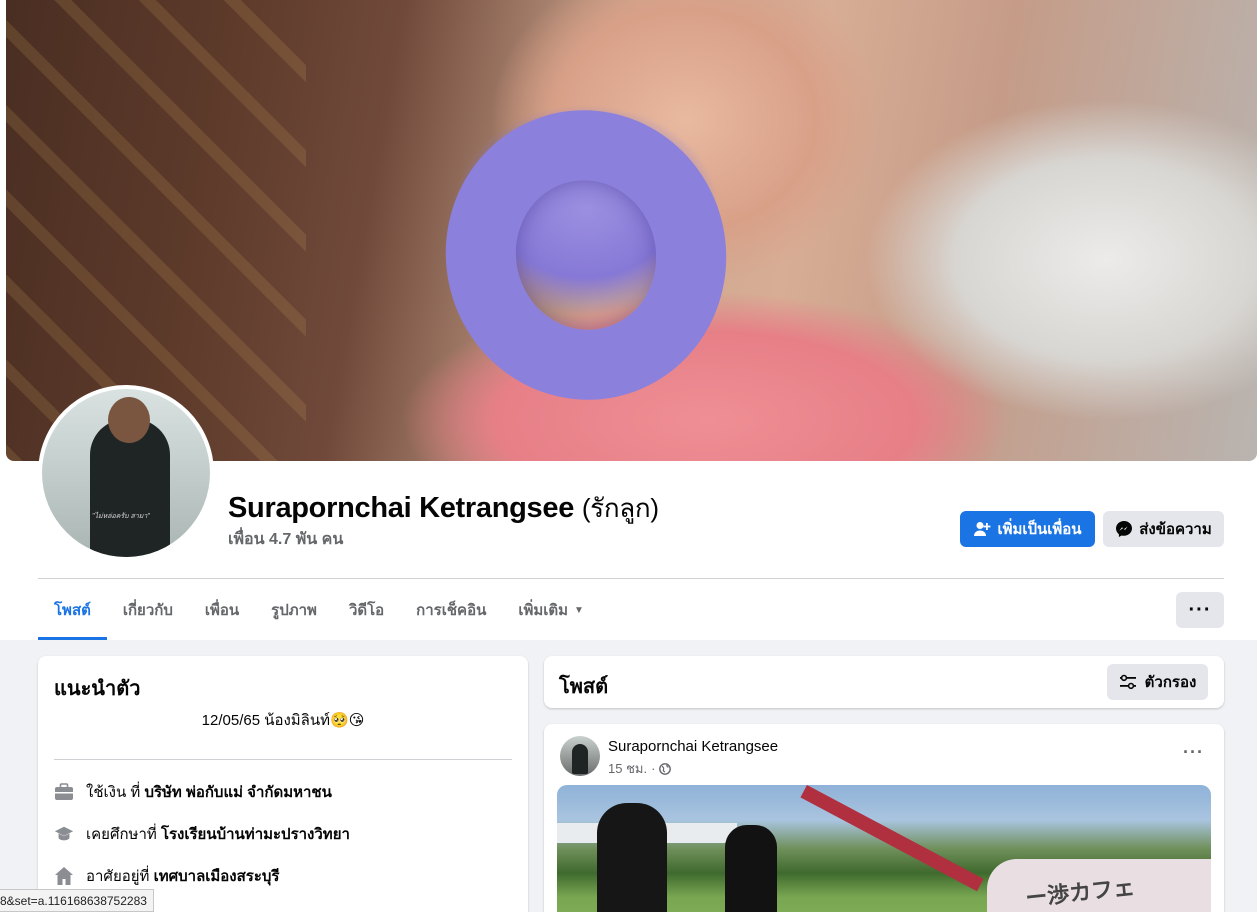 The height and width of the screenshot is (912, 1257). I want to click on friend-count: เพื่อน 4.7 พัน คน, so click(285, 539).